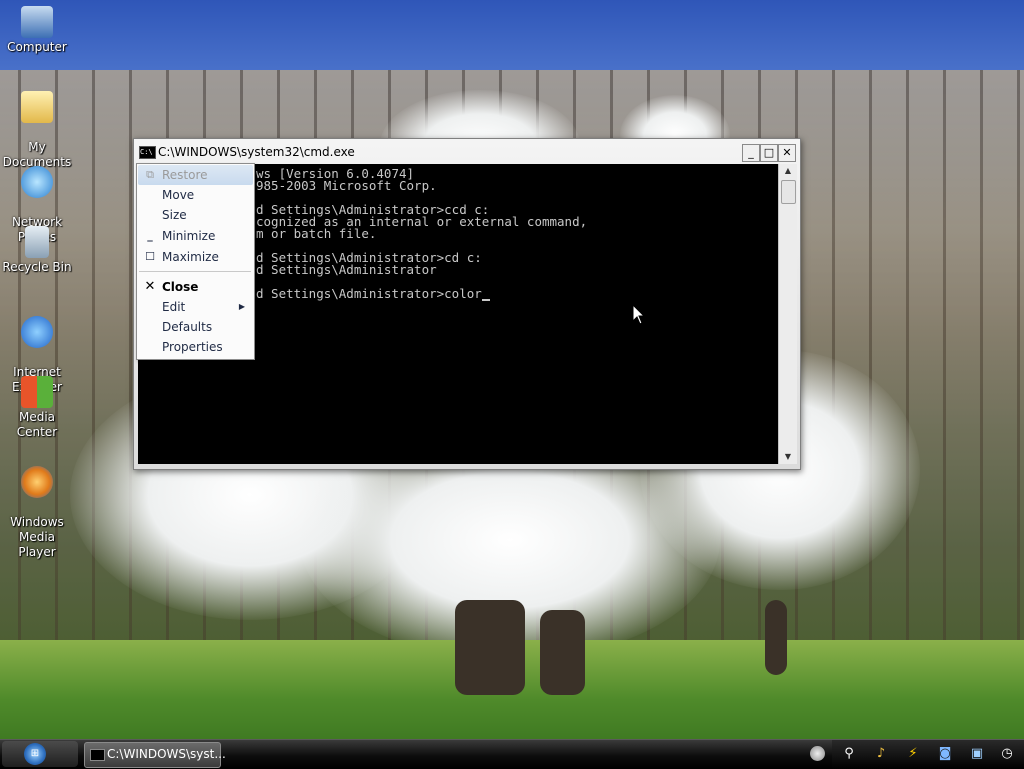 The image size is (1024, 769). I want to click on menu-item-close: ✕ Close, so click(195, 287).